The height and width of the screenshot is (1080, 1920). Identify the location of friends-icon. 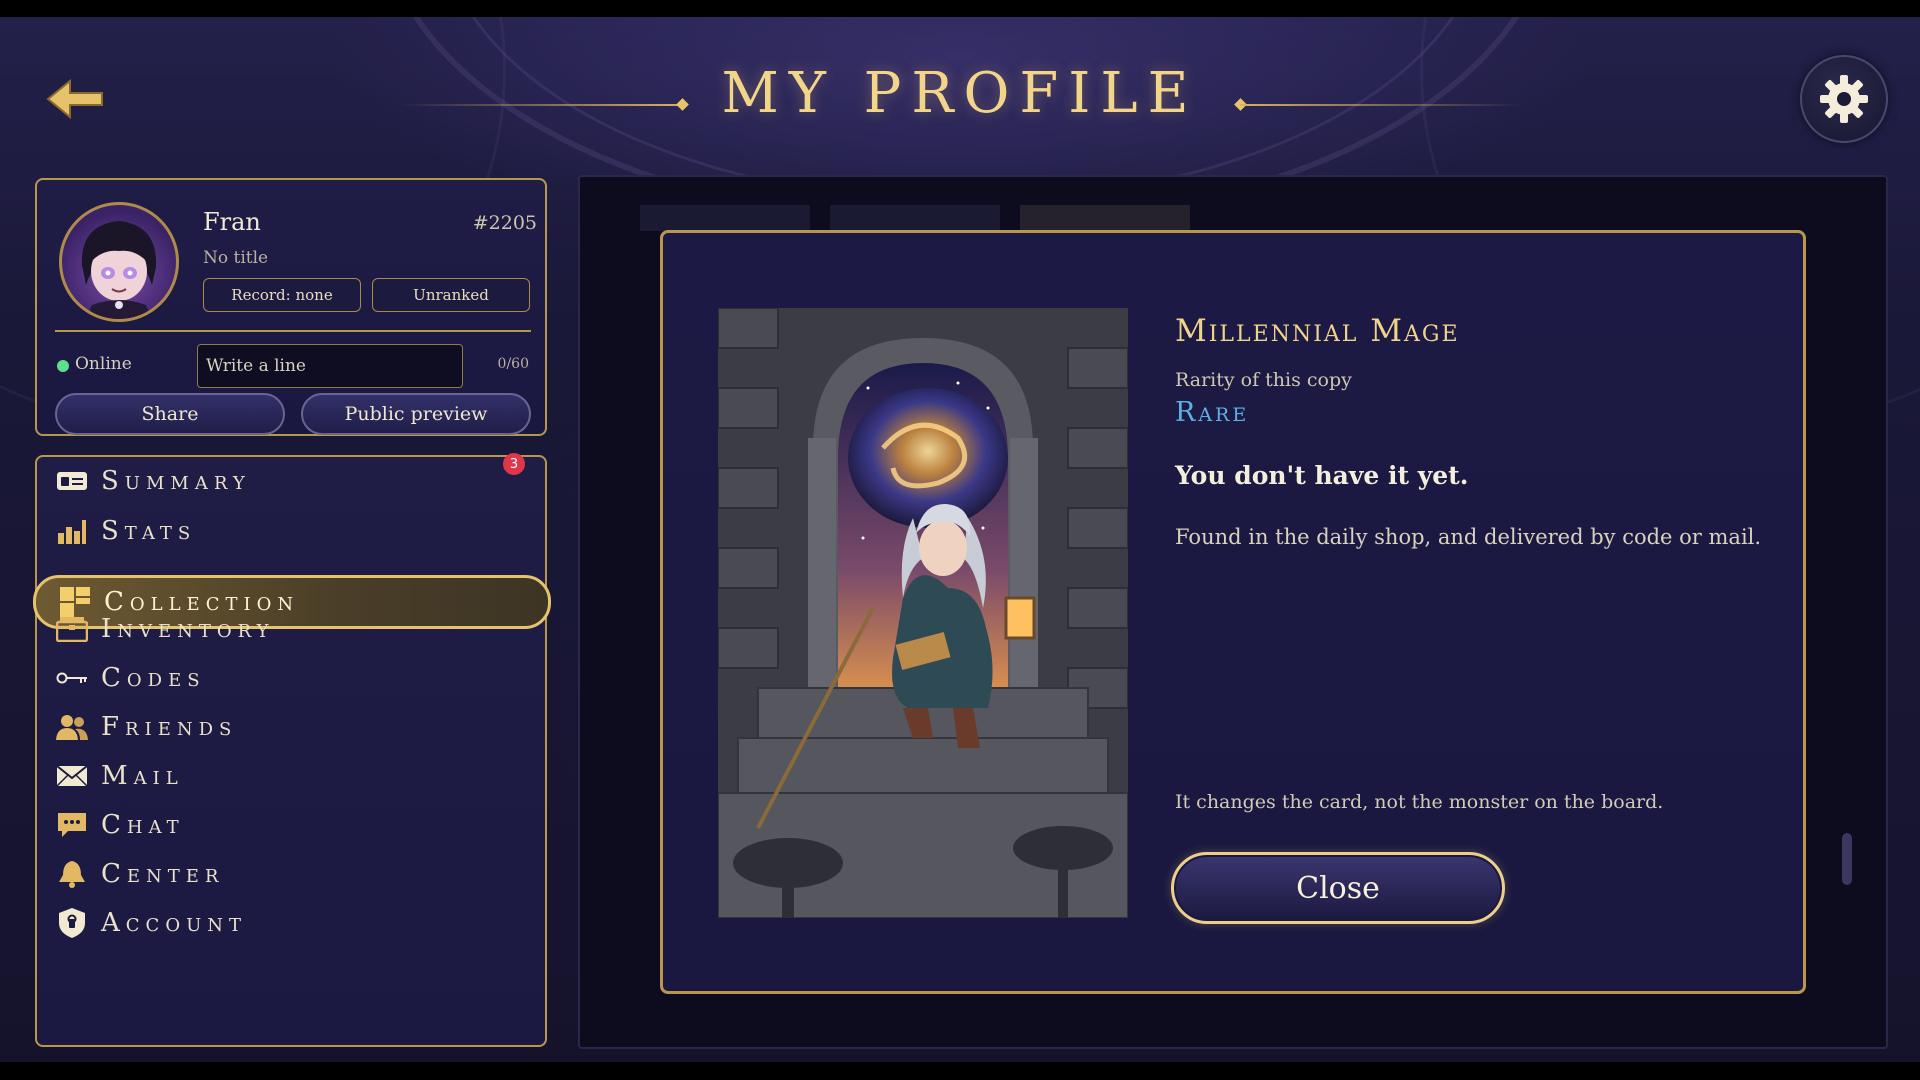
(72, 727).